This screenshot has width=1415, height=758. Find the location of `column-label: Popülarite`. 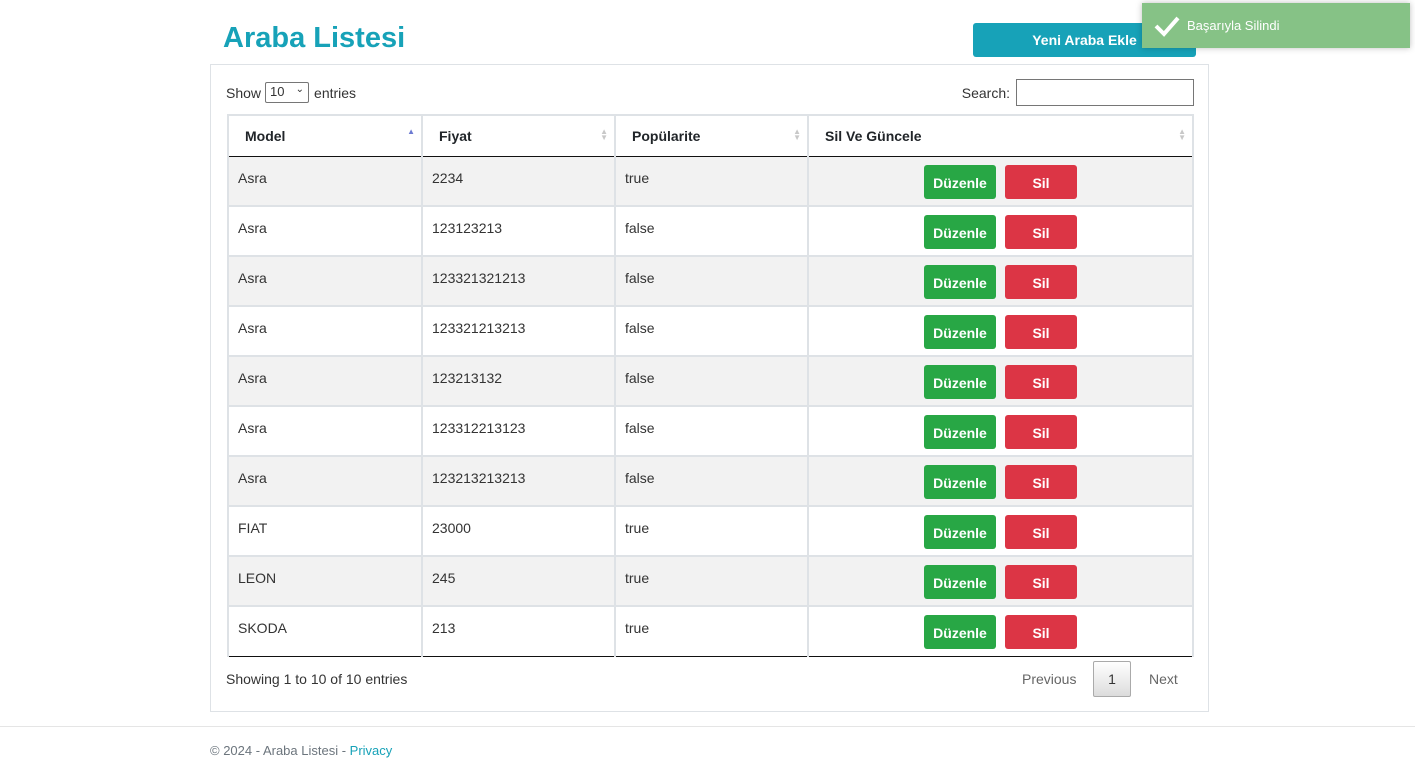

column-label: Popülarite is located at coordinates (666, 135).